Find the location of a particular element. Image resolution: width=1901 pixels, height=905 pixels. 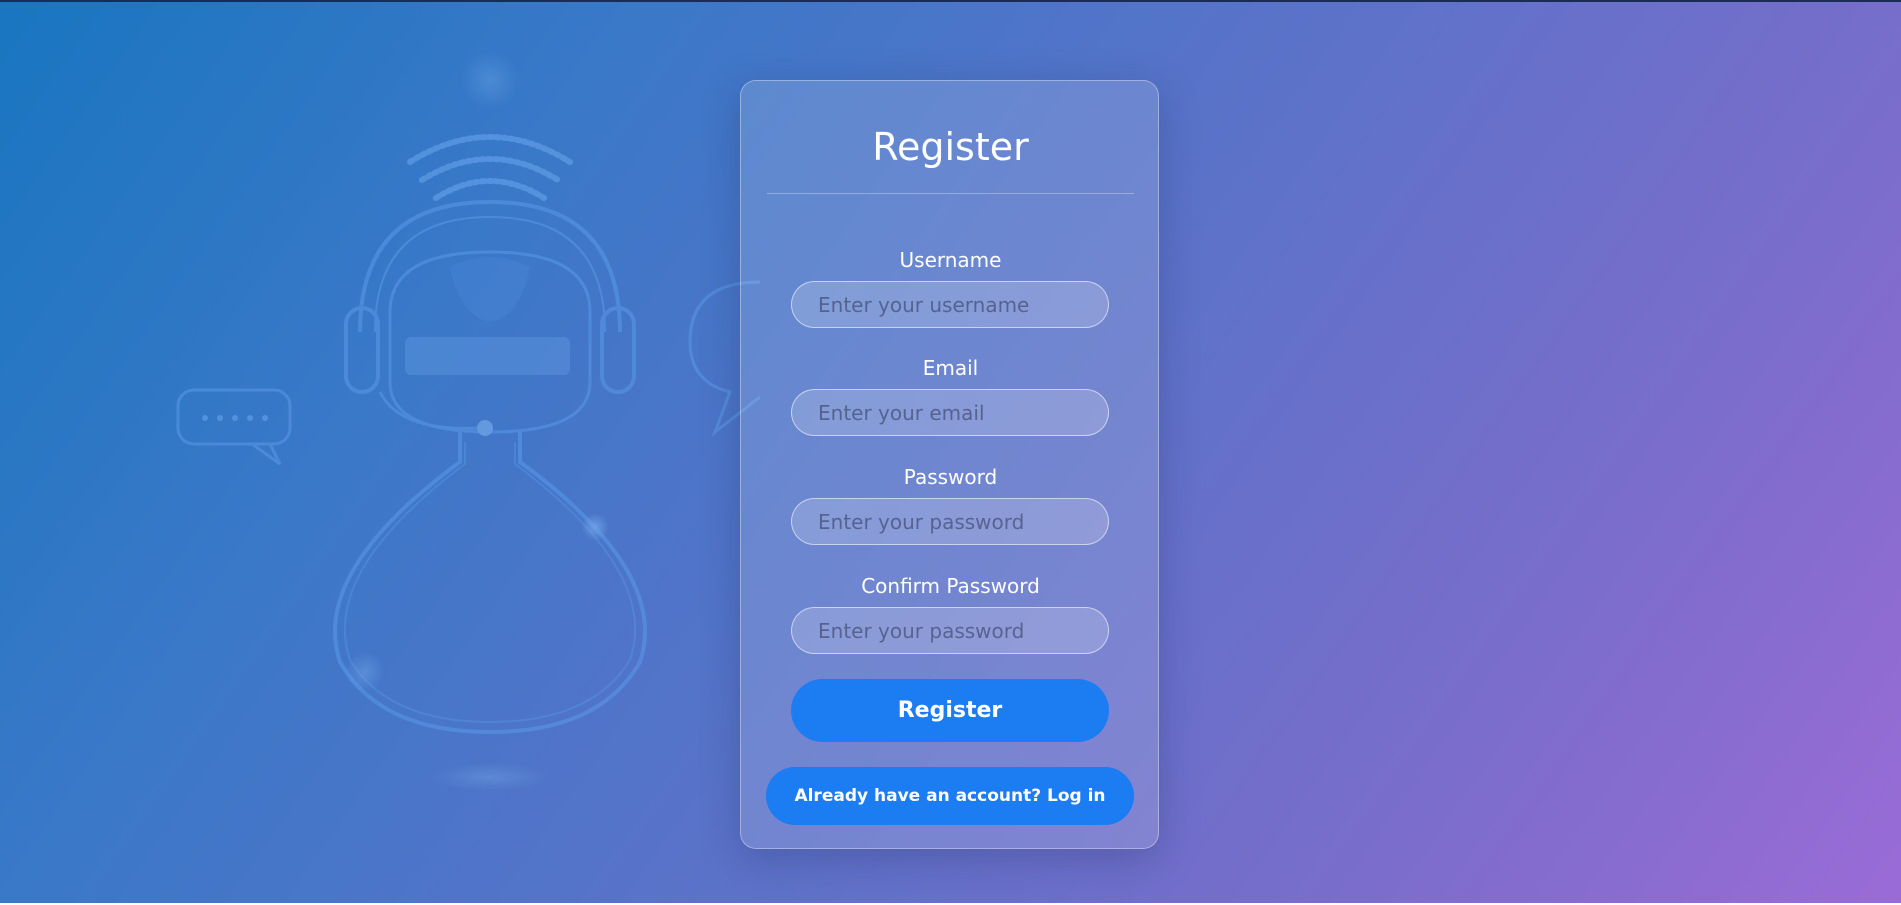

password-input is located at coordinates (950, 521).